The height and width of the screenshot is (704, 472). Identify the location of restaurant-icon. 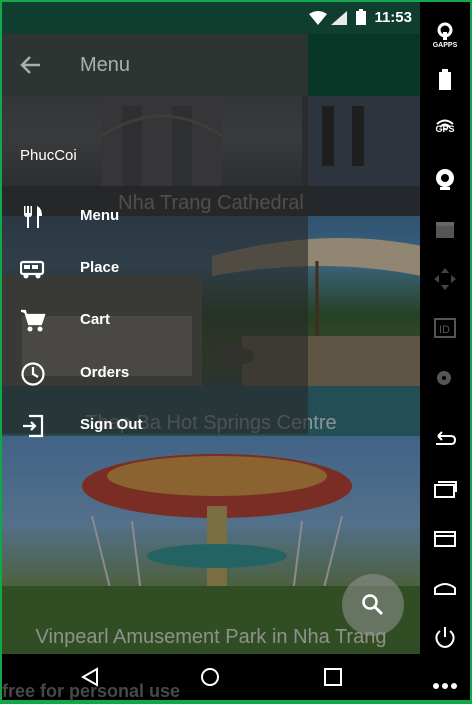
(33, 217).